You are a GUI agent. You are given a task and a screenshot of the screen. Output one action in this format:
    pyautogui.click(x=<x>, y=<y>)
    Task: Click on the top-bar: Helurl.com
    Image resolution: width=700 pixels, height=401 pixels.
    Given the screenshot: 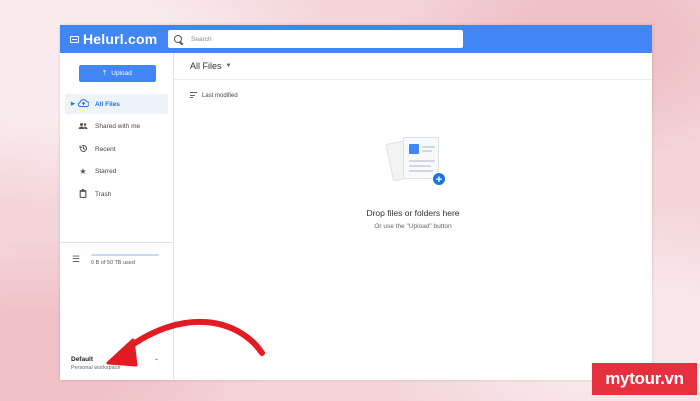 What is the action you would take?
    pyautogui.click(x=356, y=39)
    